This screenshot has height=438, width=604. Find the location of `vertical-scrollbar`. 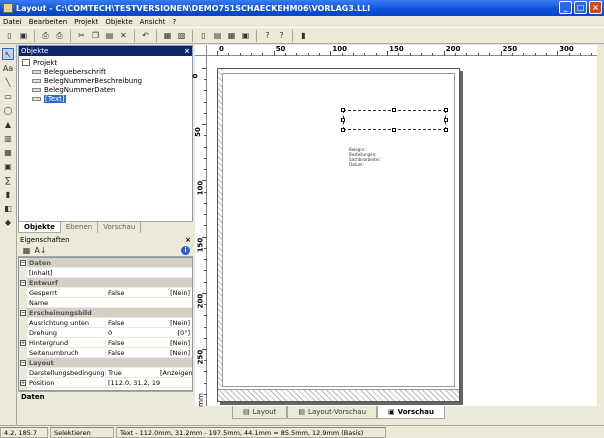

vertical-scrollbar is located at coordinates (600, 232).